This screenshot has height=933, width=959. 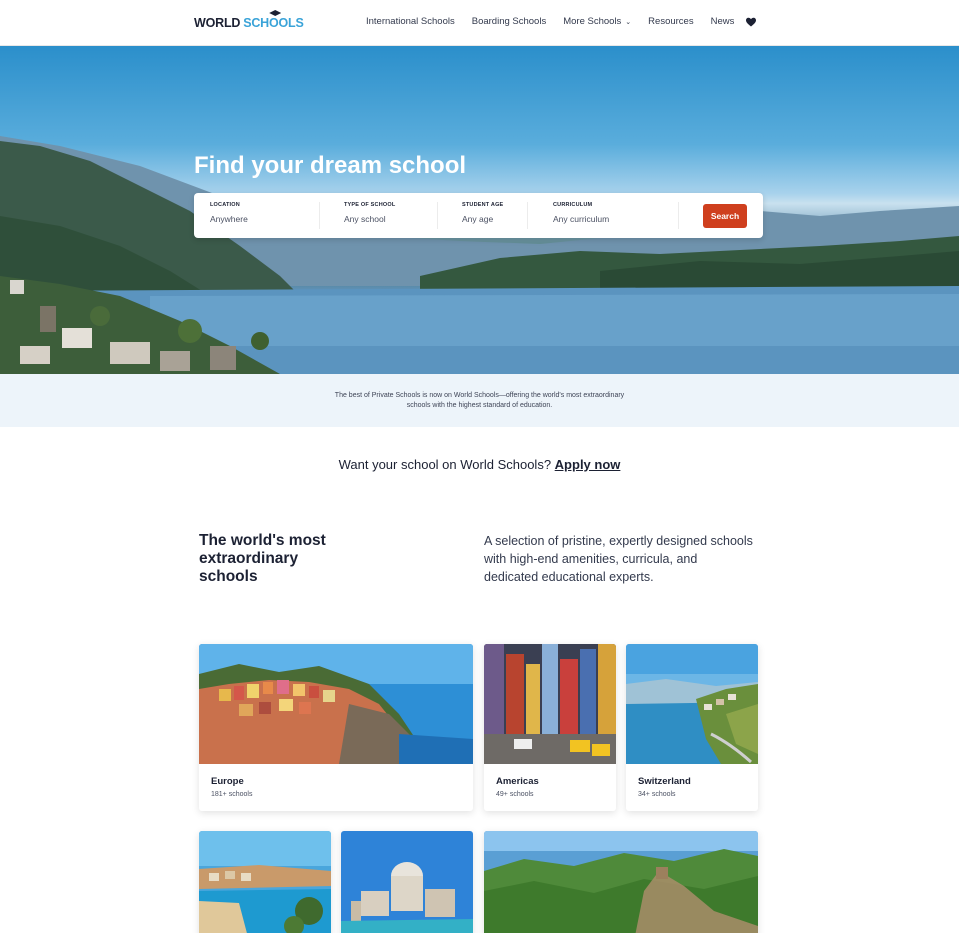 What do you see at coordinates (227, 781) in the screenshot?
I see `card-title: Europe` at bounding box center [227, 781].